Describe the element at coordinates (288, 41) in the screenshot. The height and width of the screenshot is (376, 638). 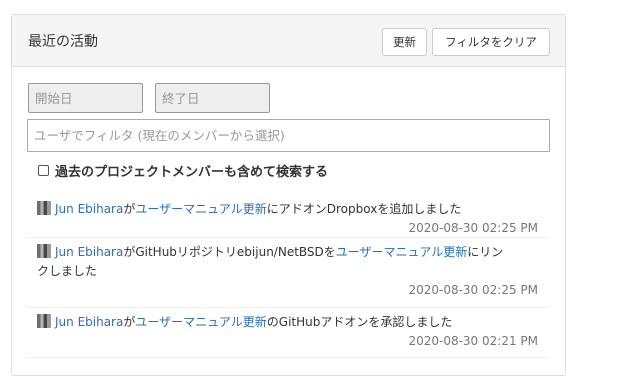
I see `panel-header: 最近の活動 更新 フィルタをクリア` at that location.